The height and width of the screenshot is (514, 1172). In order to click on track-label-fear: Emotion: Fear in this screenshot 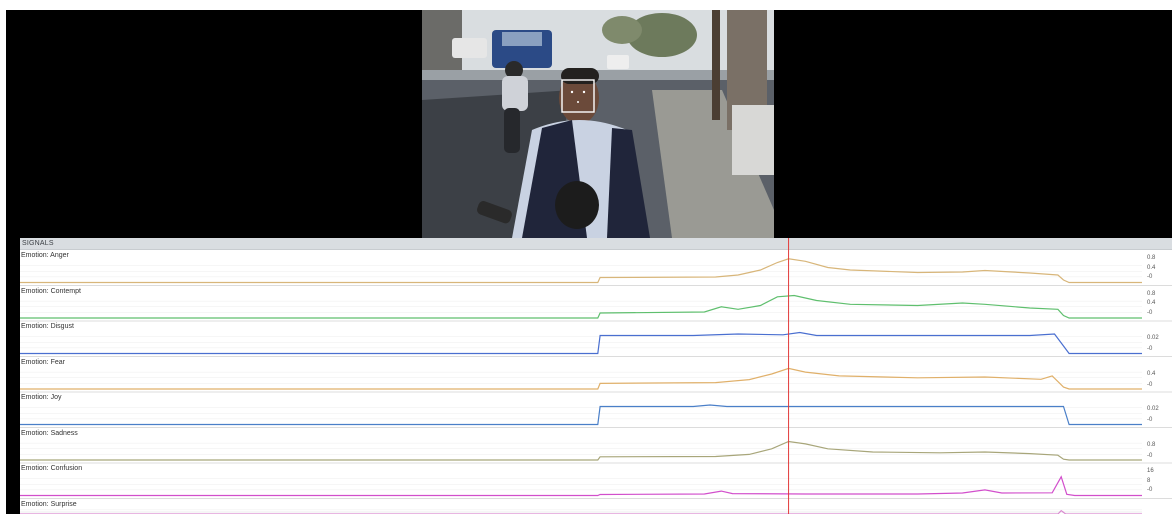, I will do `click(43, 362)`.